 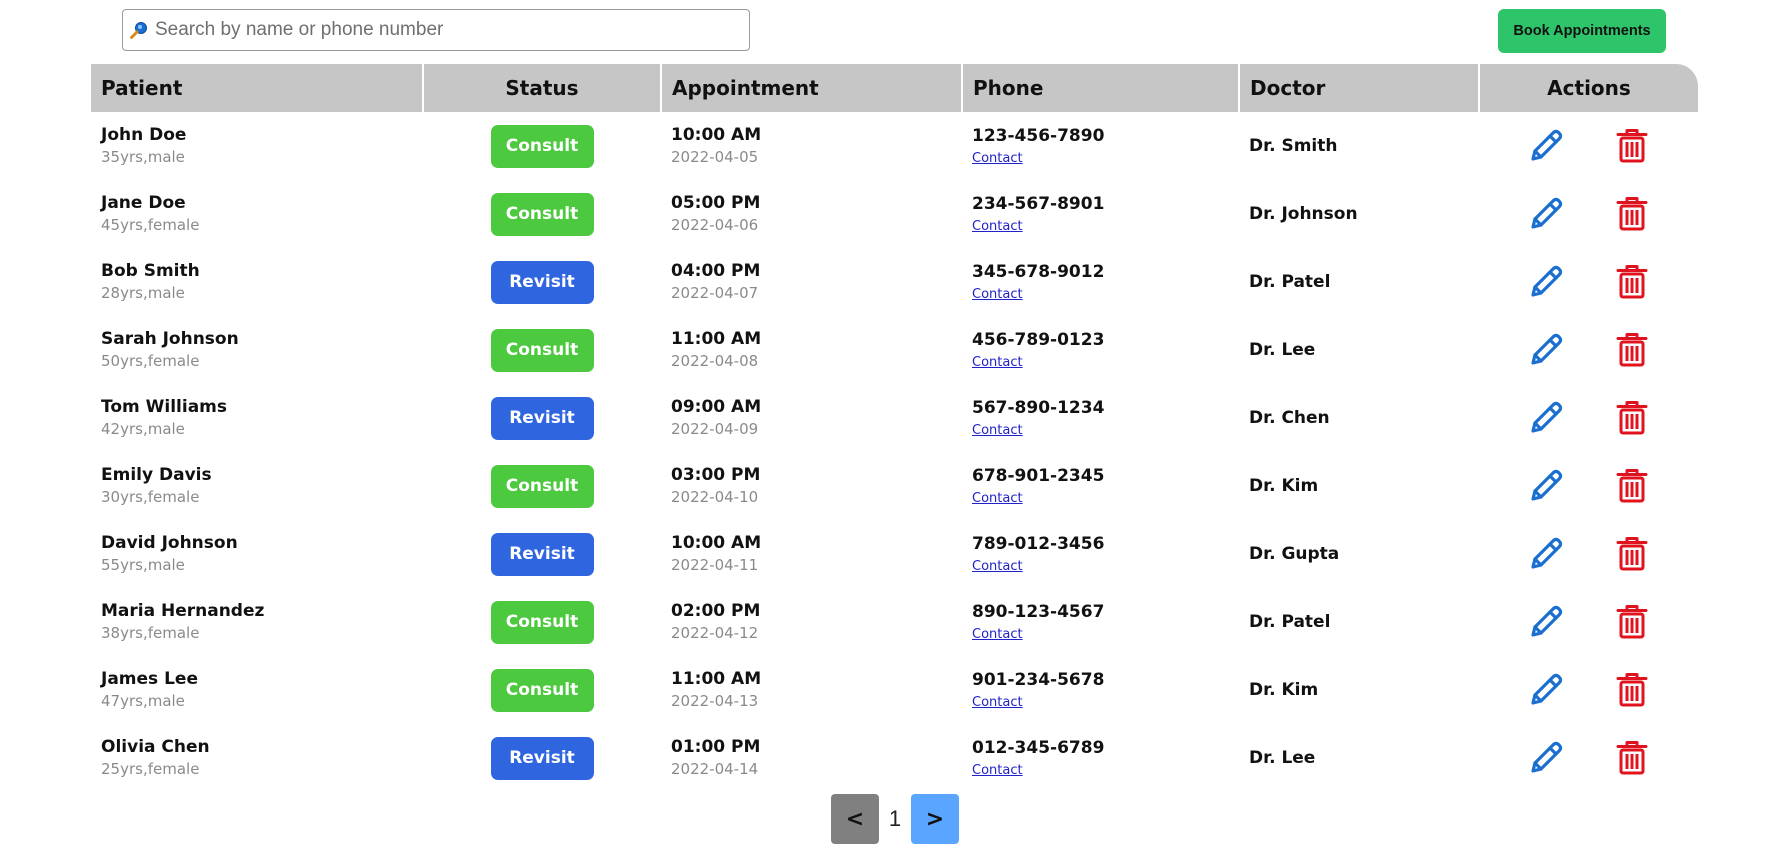 I want to click on phone-cell: 123-456-7890 Contact, so click(x=1100, y=146).